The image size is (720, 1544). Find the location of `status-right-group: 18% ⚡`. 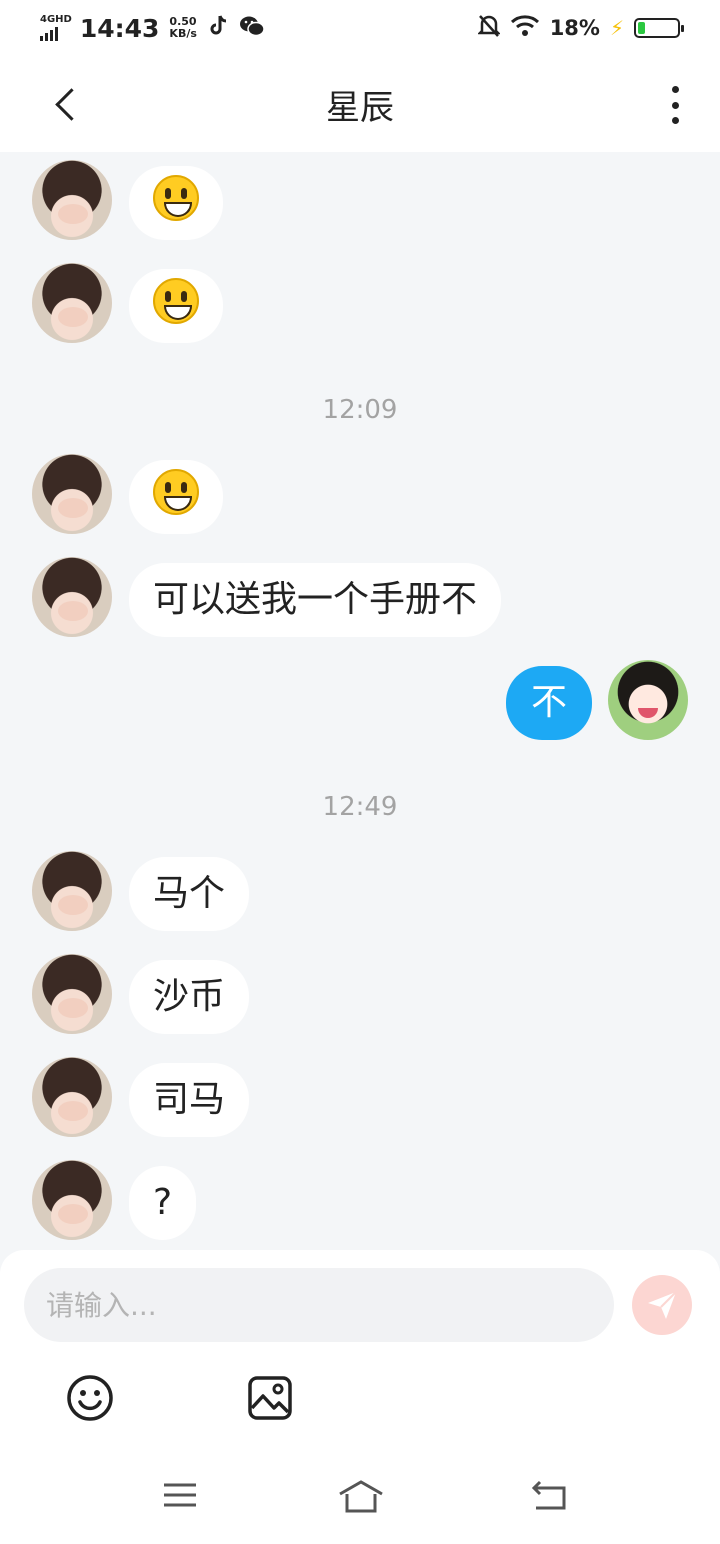

status-right-group: 18% ⚡ is located at coordinates (580, 28).